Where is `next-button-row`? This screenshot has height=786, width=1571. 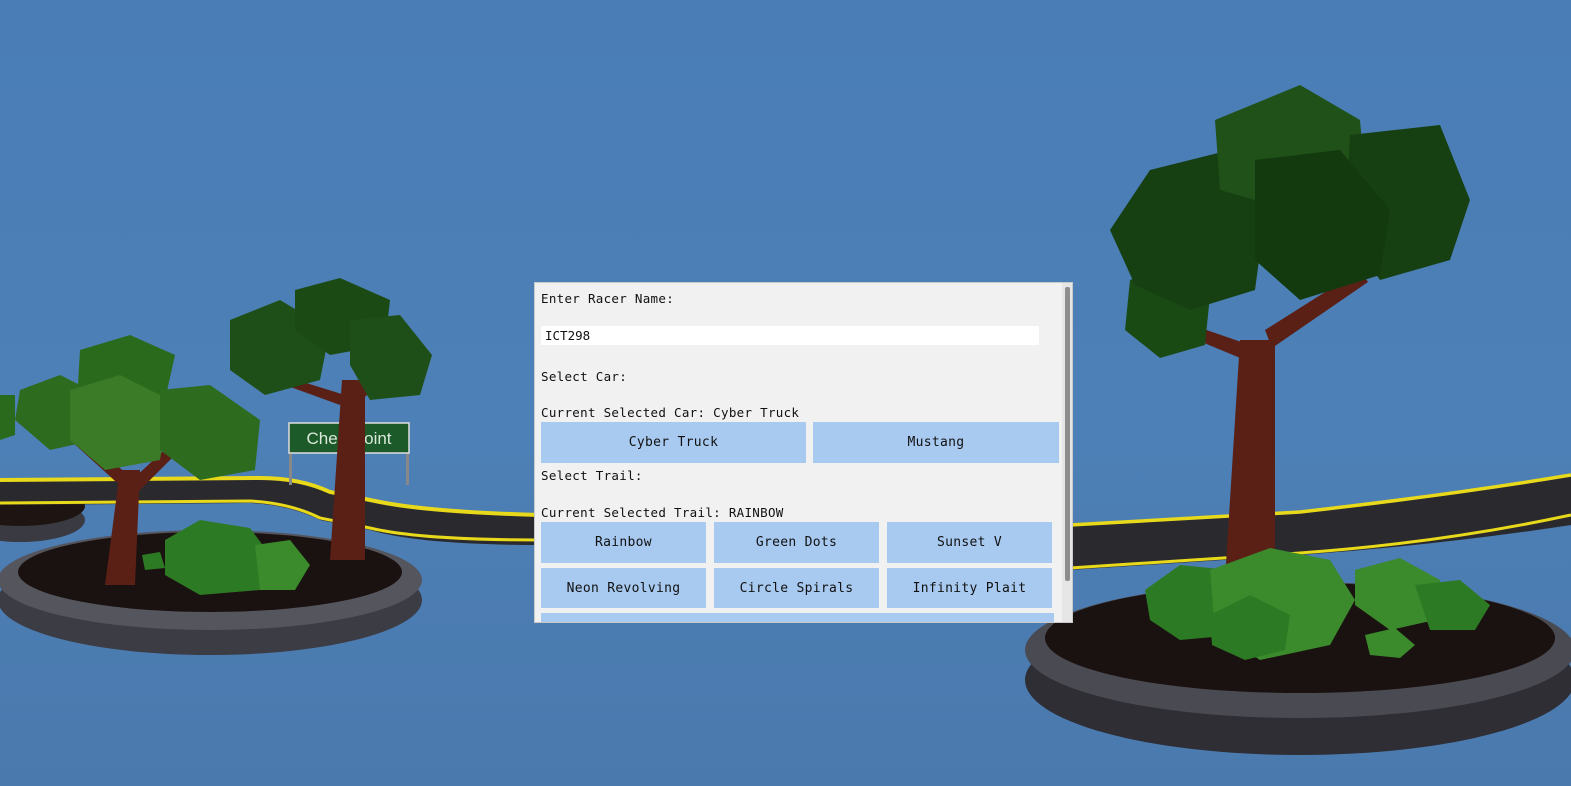
next-button-row is located at coordinates (797, 617).